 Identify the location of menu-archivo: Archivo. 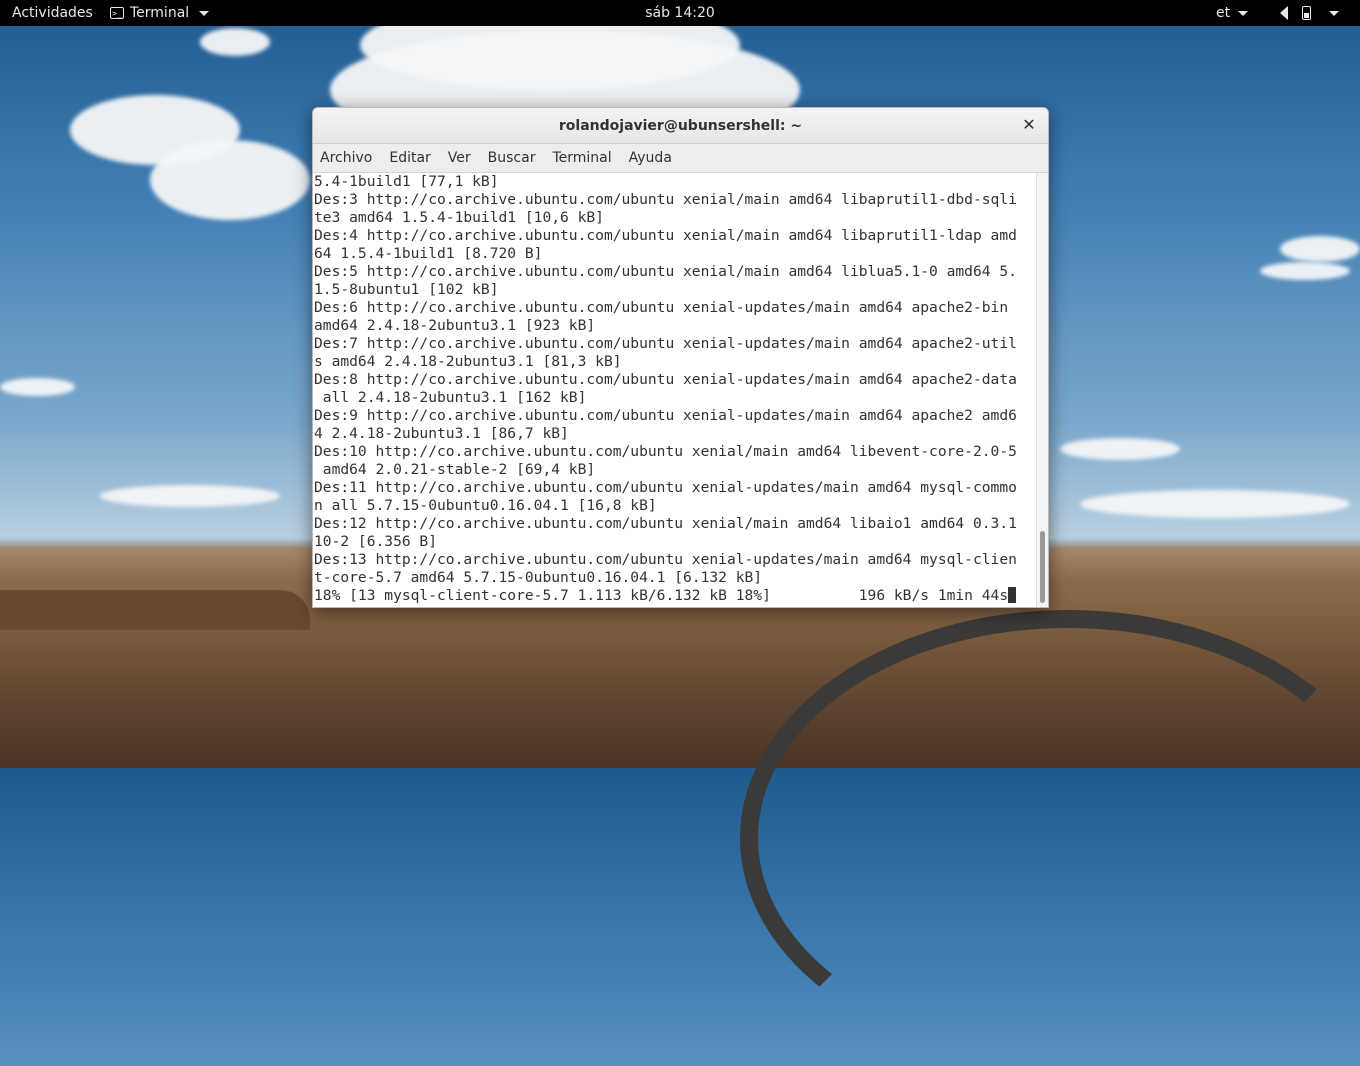
(346, 158).